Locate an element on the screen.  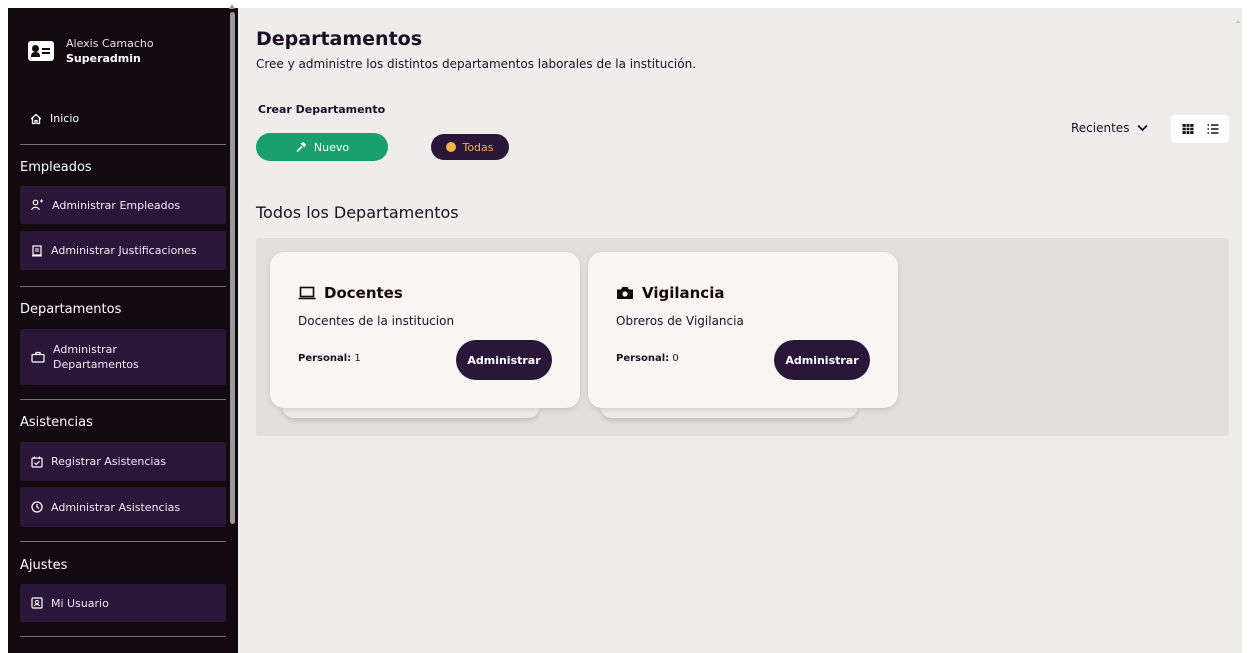
sort-label: Recientes is located at coordinates (1100, 128).